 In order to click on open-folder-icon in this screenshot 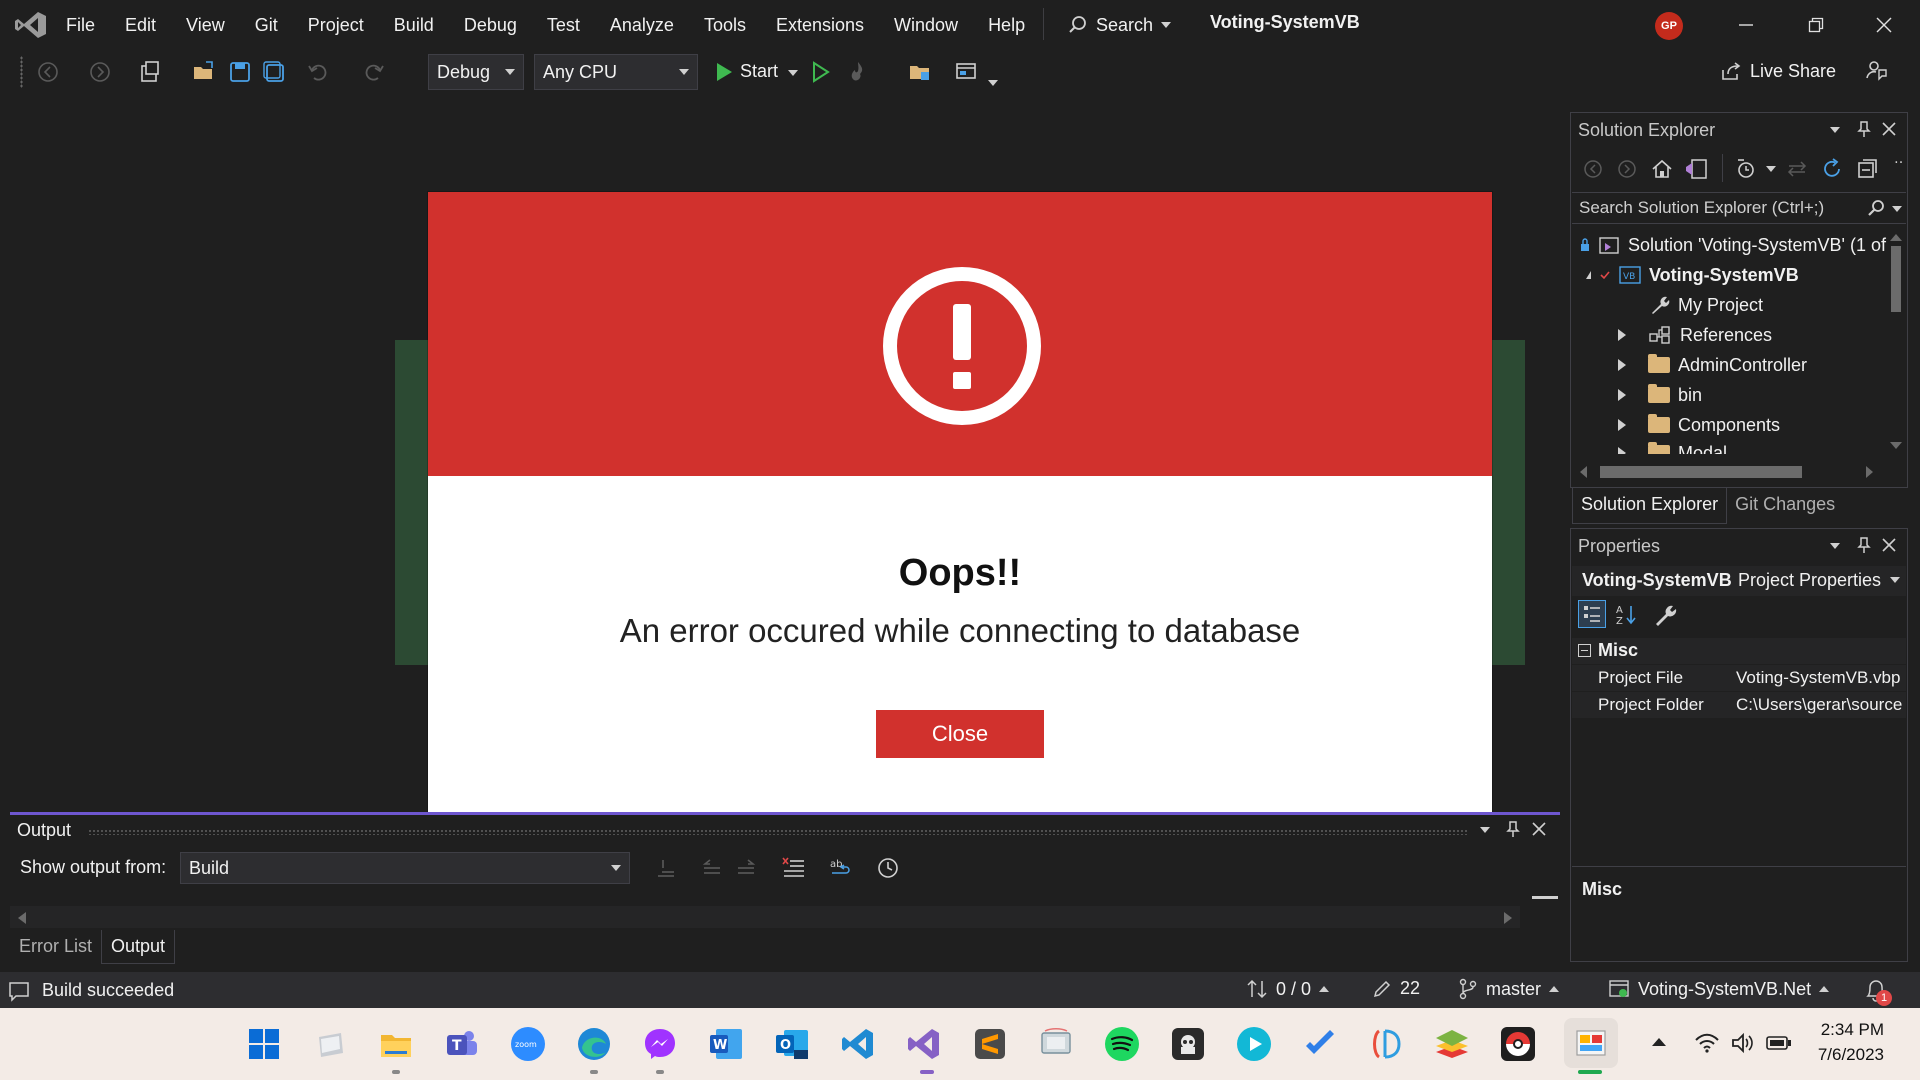, I will do `click(204, 72)`.